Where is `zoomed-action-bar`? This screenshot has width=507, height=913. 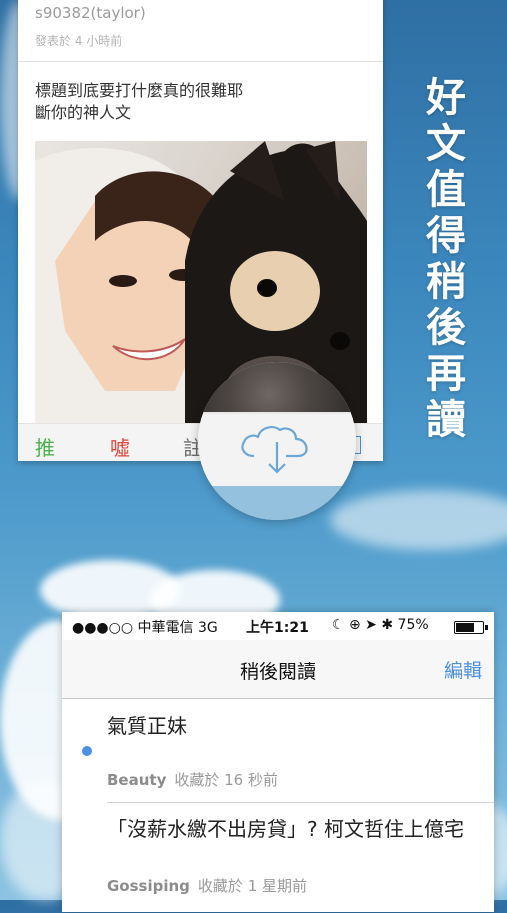
zoomed-action-bar is located at coordinates (277, 449).